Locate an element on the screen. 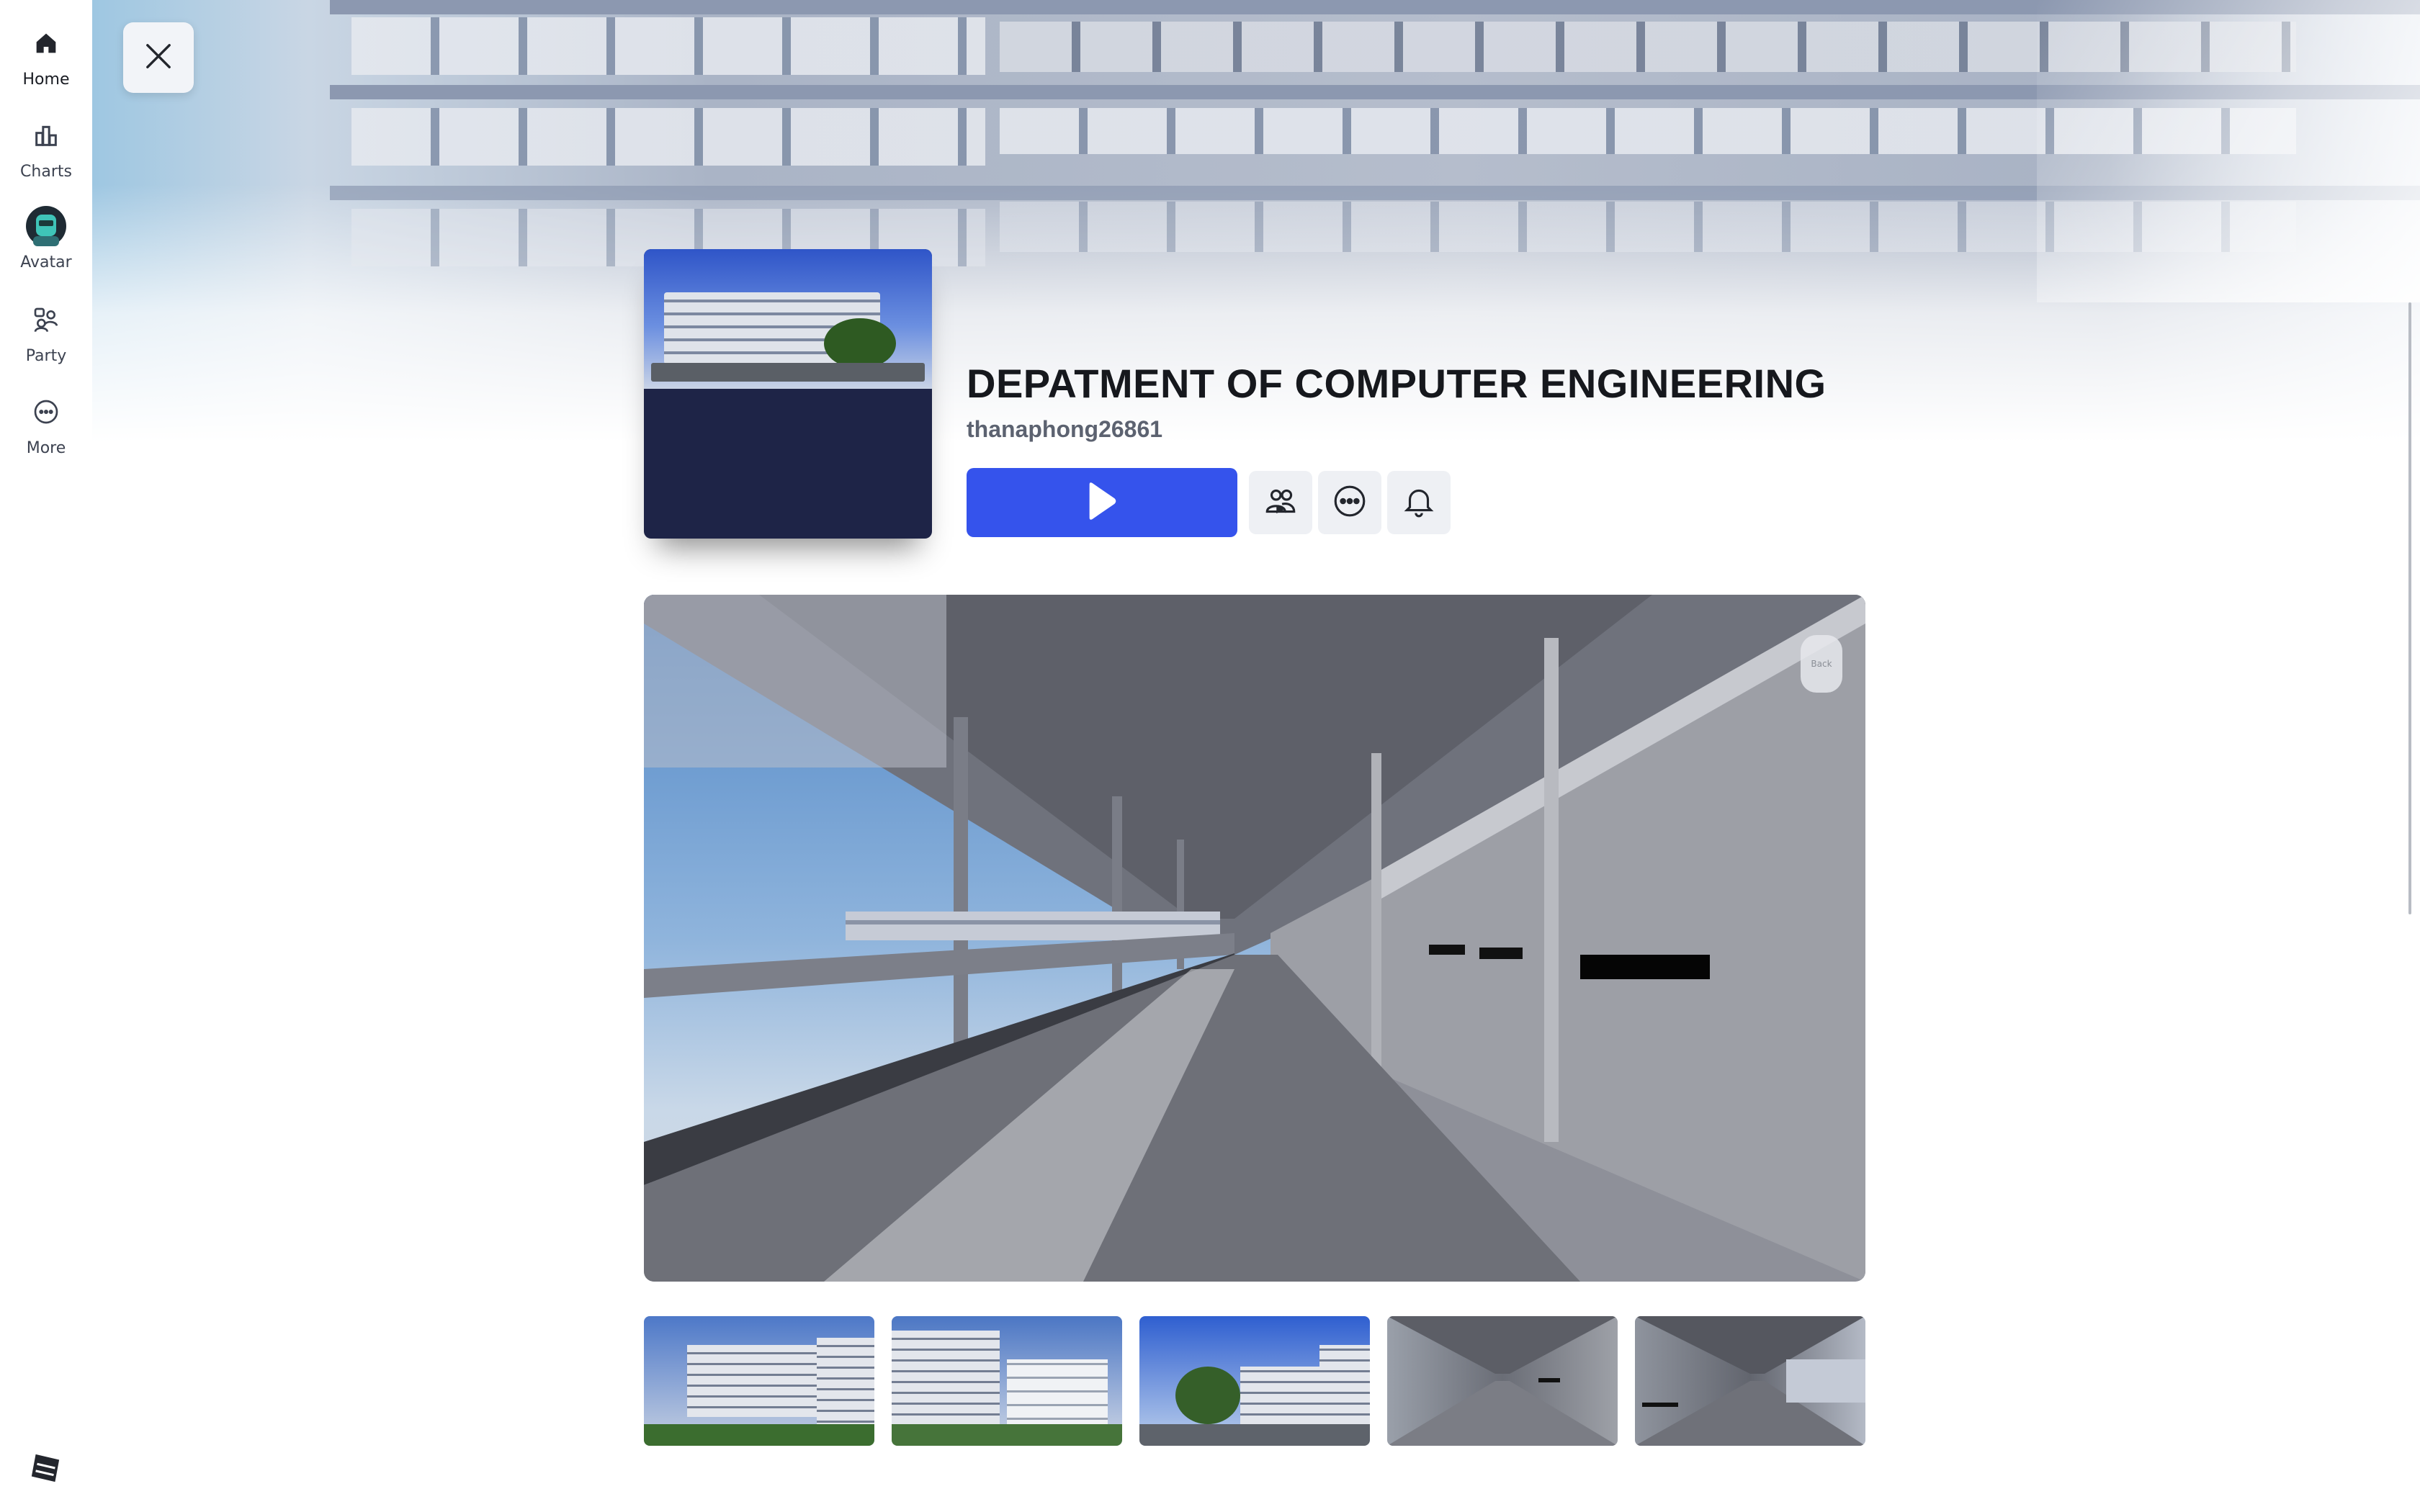 The height and width of the screenshot is (1512, 2420). ellipsis-icon is located at coordinates (1350, 502).